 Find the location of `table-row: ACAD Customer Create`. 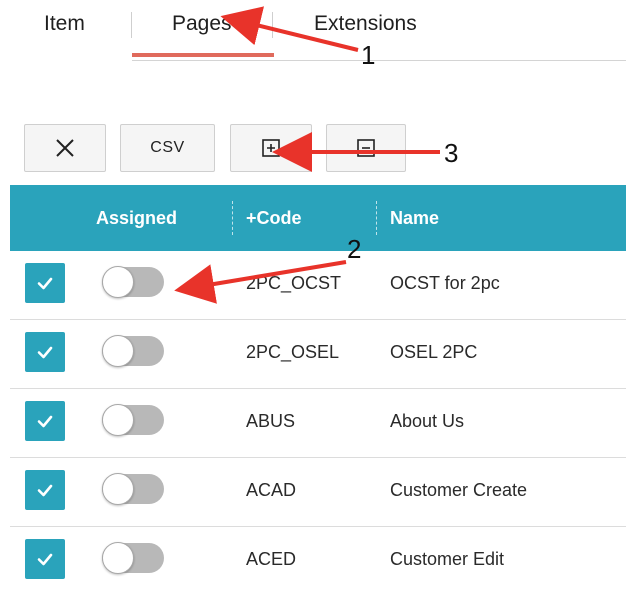

table-row: ACAD Customer Create is located at coordinates (318, 492).